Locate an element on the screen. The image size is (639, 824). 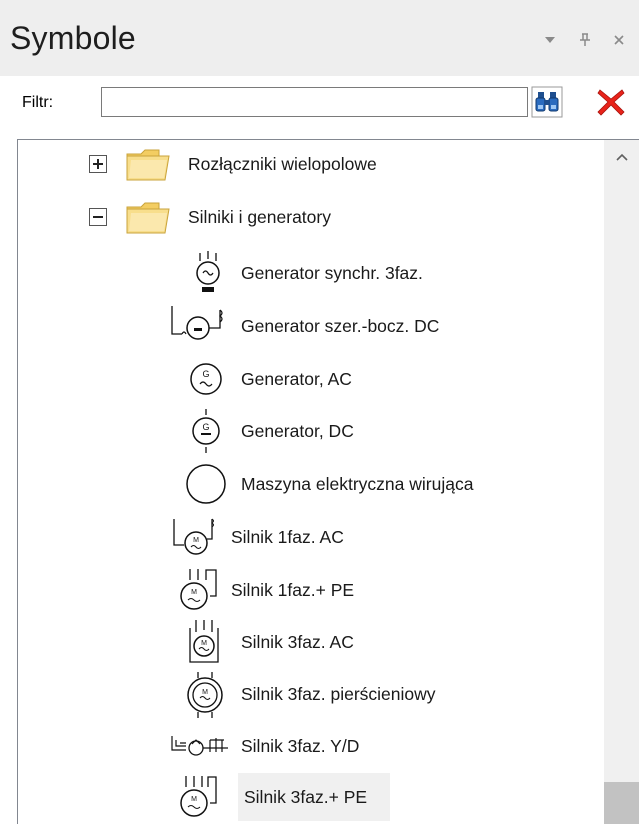
motor-1phase-pe-icon: M is located at coordinates (198, 589).